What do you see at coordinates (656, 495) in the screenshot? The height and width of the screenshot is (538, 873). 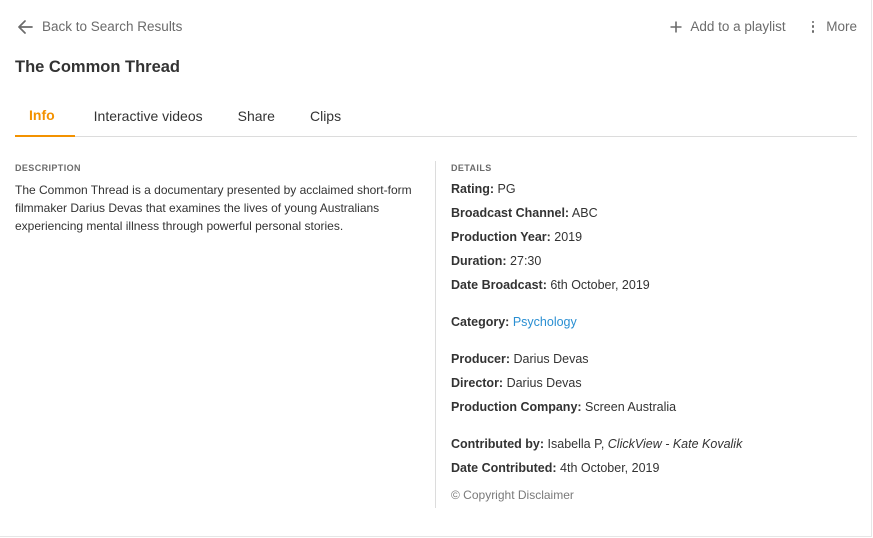 I see `copyright-disclaimer-link: © Copyright Disclaimer` at bounding box center [656, 495].